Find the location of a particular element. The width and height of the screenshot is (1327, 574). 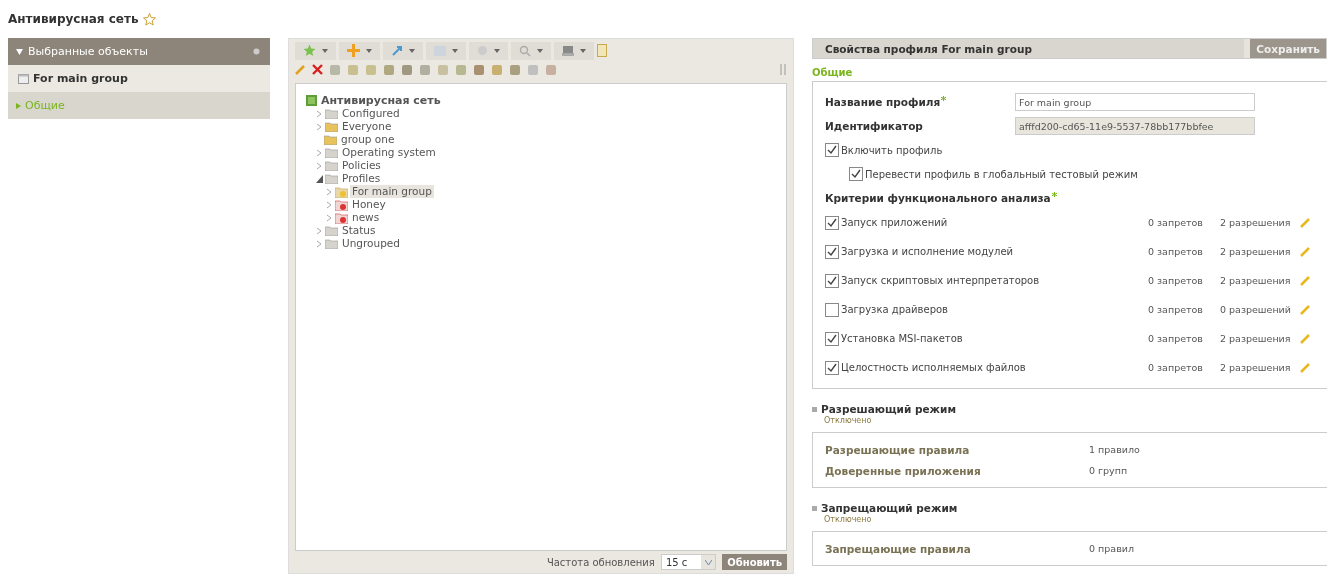

mode-title: Разрешающий режим is located at coordinates (888, 409).